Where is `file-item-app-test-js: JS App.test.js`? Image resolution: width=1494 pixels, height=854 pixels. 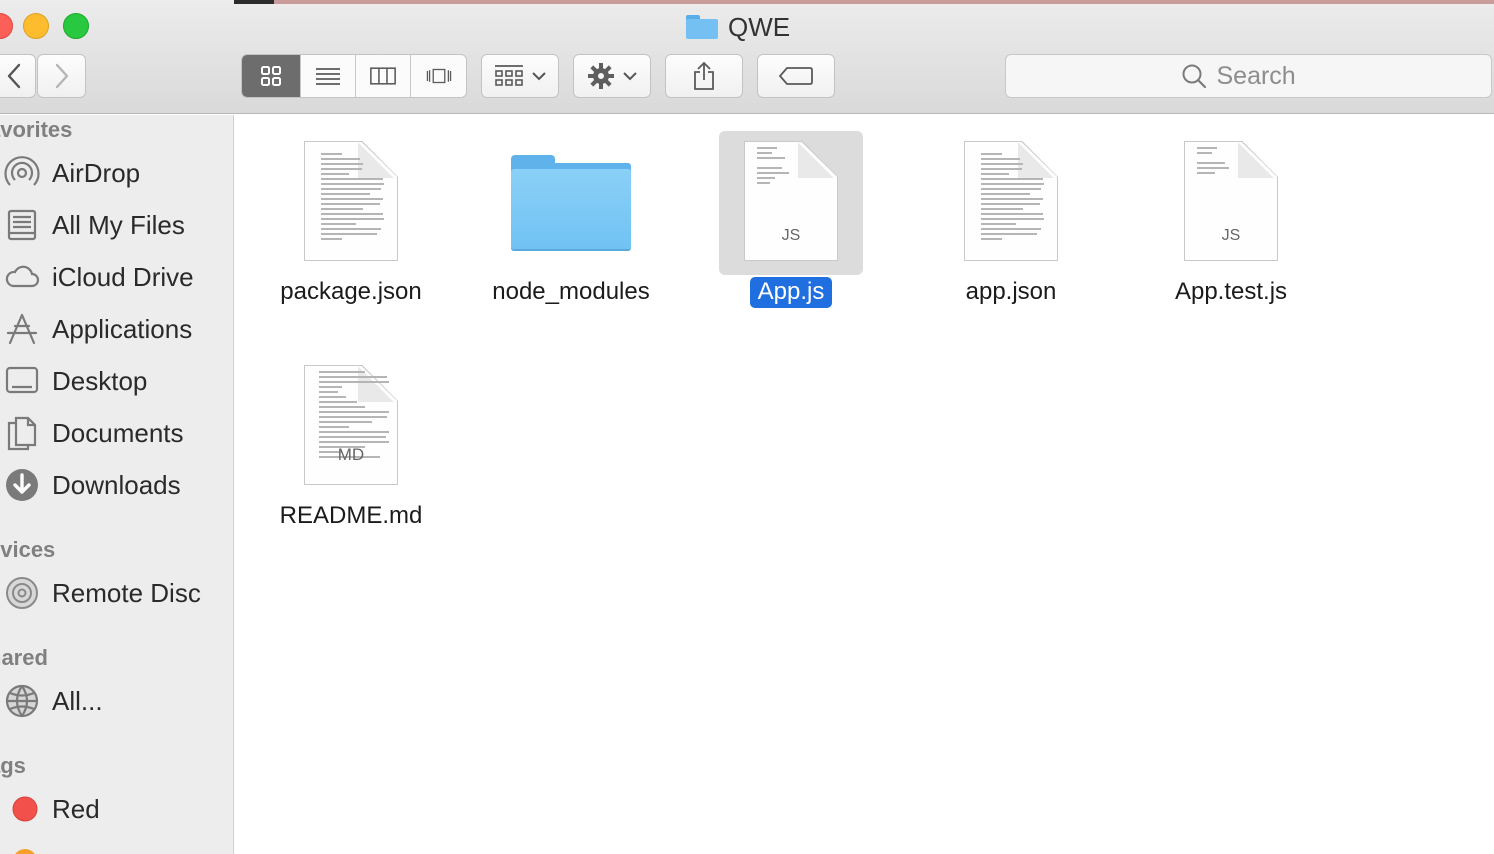
file-item-app-test-js: JS App.test.js is located at coordinates (1231, 218).